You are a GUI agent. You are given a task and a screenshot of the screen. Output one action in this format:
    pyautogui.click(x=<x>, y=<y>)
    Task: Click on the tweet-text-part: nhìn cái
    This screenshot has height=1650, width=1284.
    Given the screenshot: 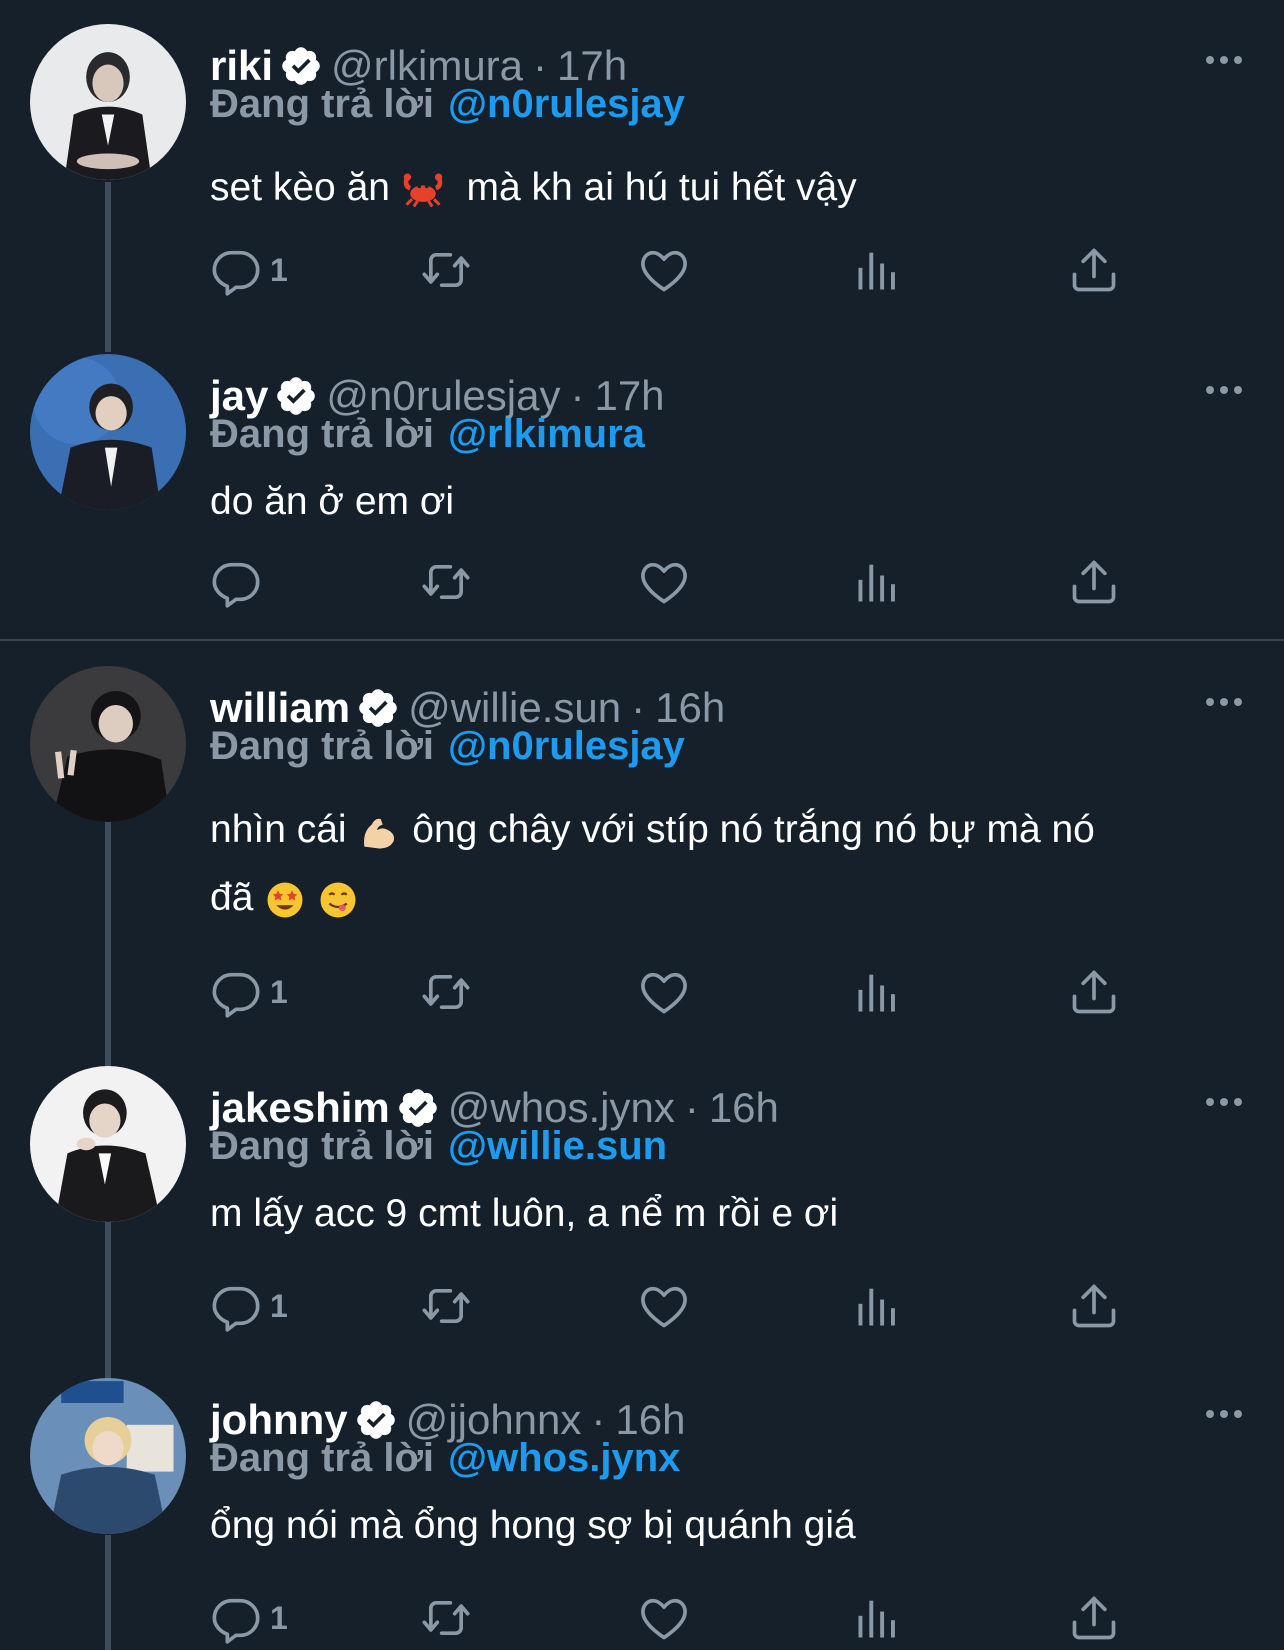 What is the action you would take?
    pyautogui.click(x=284, y=829)
    